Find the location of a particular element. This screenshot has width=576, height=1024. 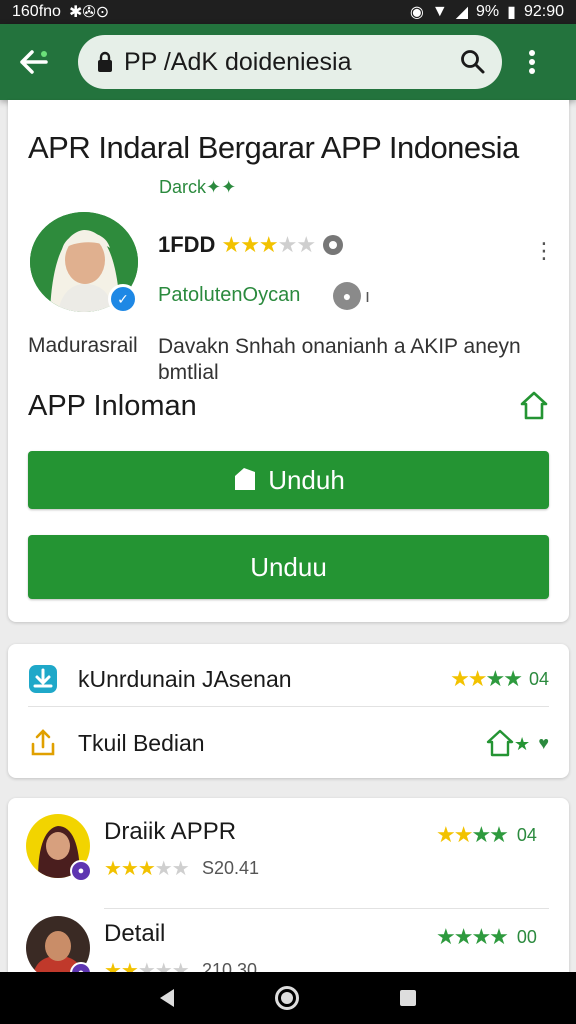

overflow-menu-button is located at coordinates (532, 62).